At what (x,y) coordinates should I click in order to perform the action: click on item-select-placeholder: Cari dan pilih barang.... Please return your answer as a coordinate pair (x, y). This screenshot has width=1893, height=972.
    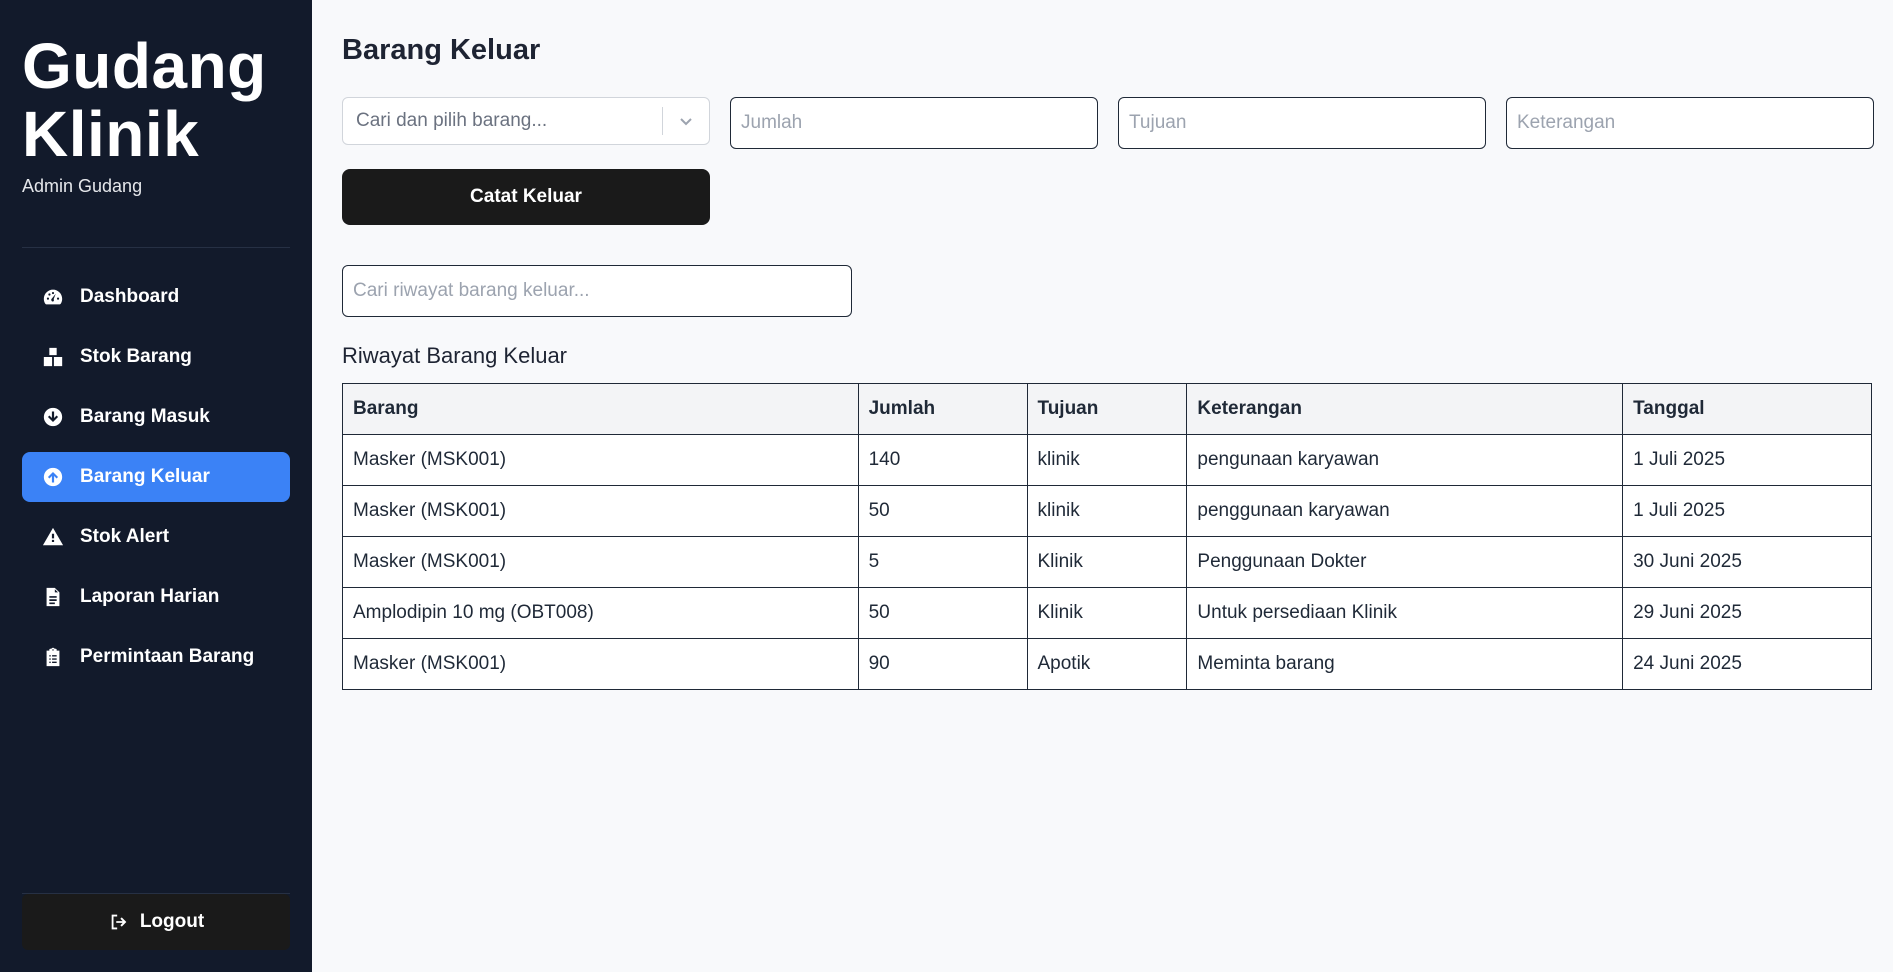
    Looking at the image, I should click on (452, 120).